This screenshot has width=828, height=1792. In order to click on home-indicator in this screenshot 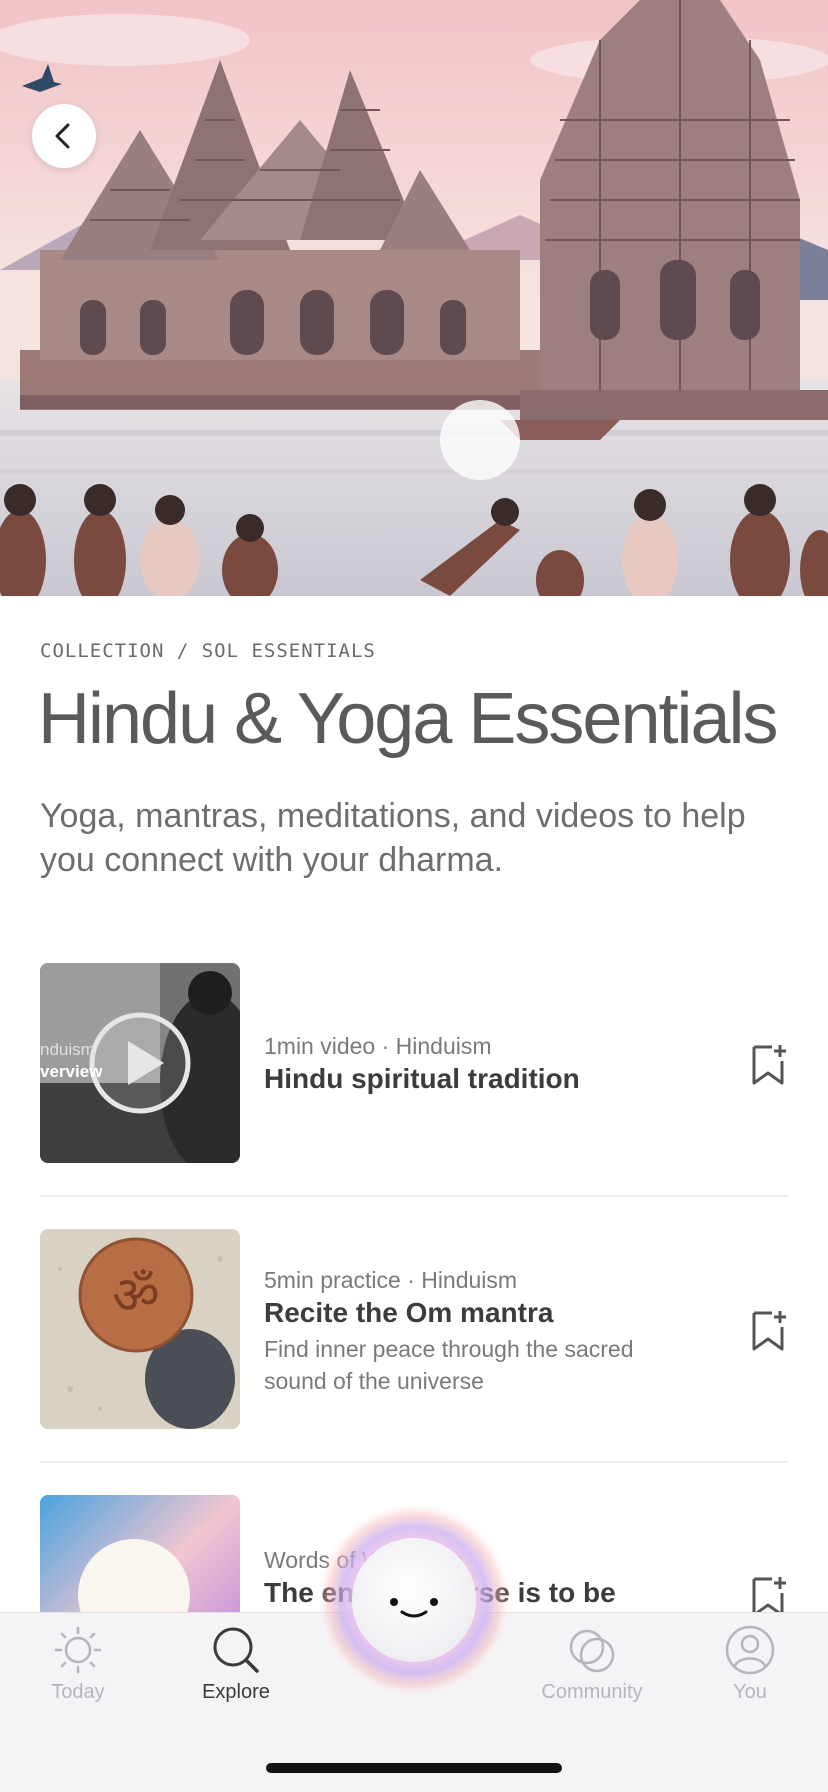, I will do `click(414, 1768)`.